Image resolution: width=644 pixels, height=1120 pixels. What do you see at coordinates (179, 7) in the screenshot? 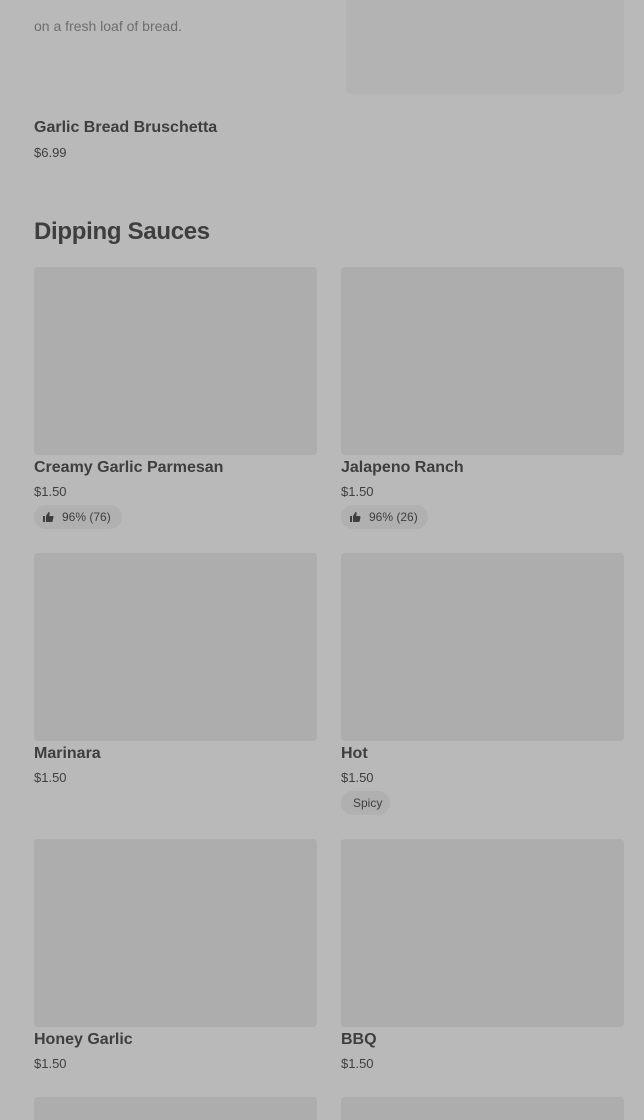
I see `previous-item-description-clipped-line` at bounding box center [179, 7].